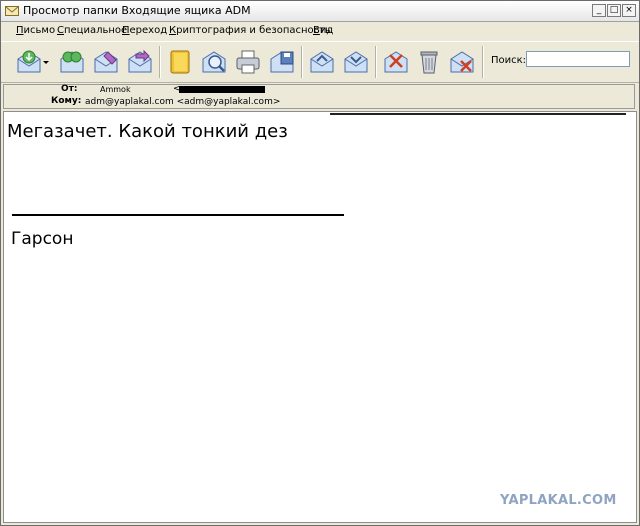 The width and height of the screenshot is (640, 526). What do you see at coordinates (214, 62) in the screenshot?
I see `find-mail-icon` at bounding box center [214, 62].